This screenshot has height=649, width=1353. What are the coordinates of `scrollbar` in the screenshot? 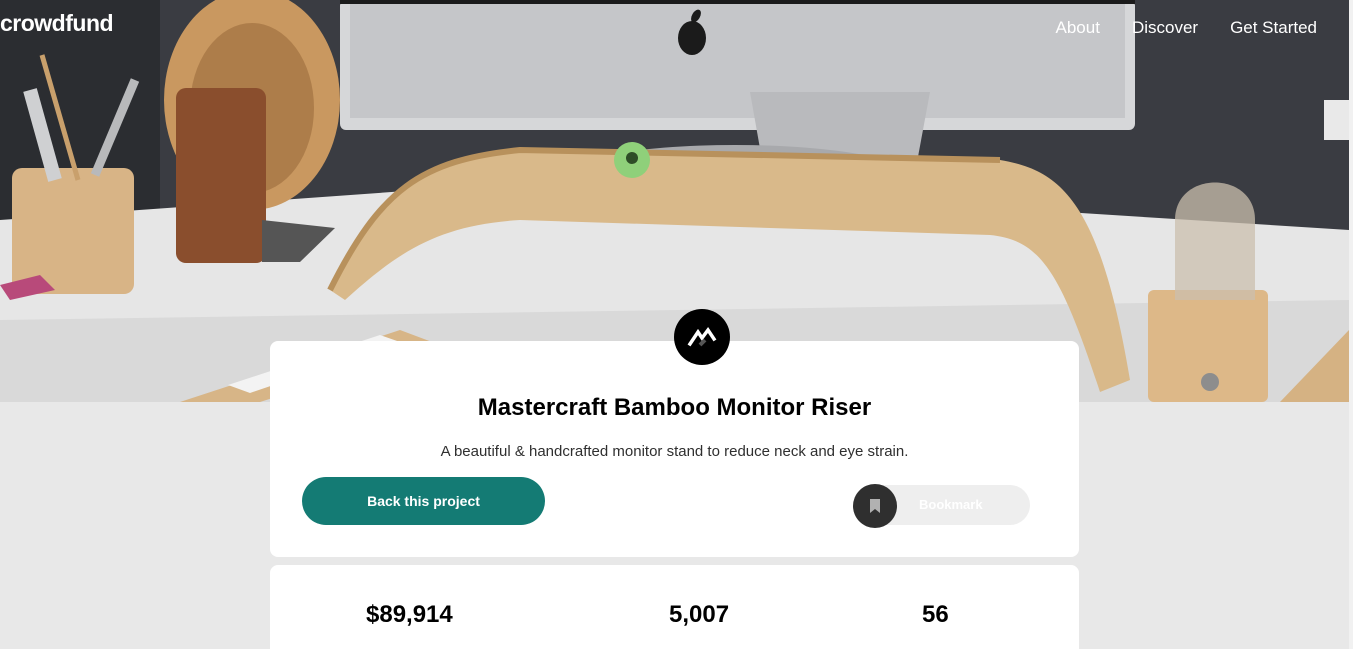 It's located at (1351, 324).